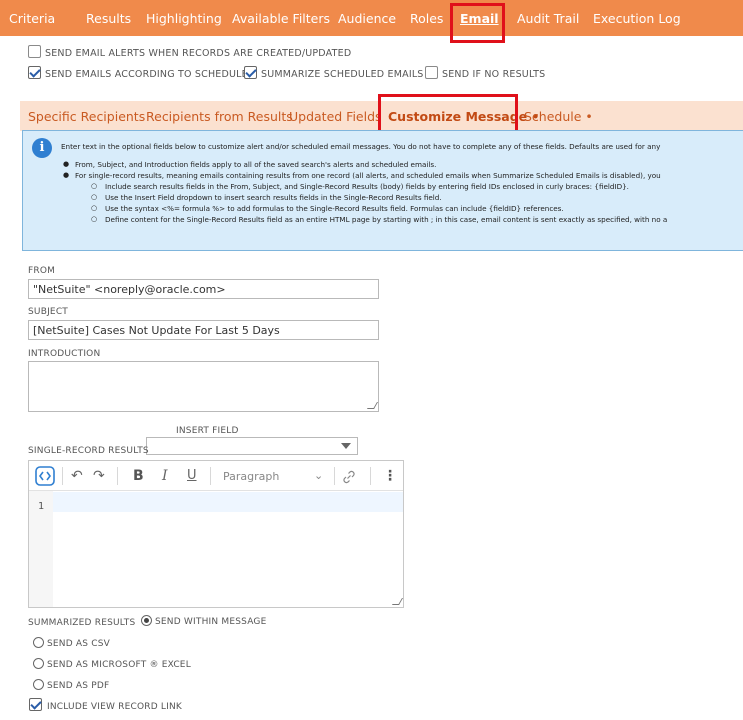 This screenshot has height=720, width=743. I want to click on subtab-schedule: Schedule •, so click(558, 116).